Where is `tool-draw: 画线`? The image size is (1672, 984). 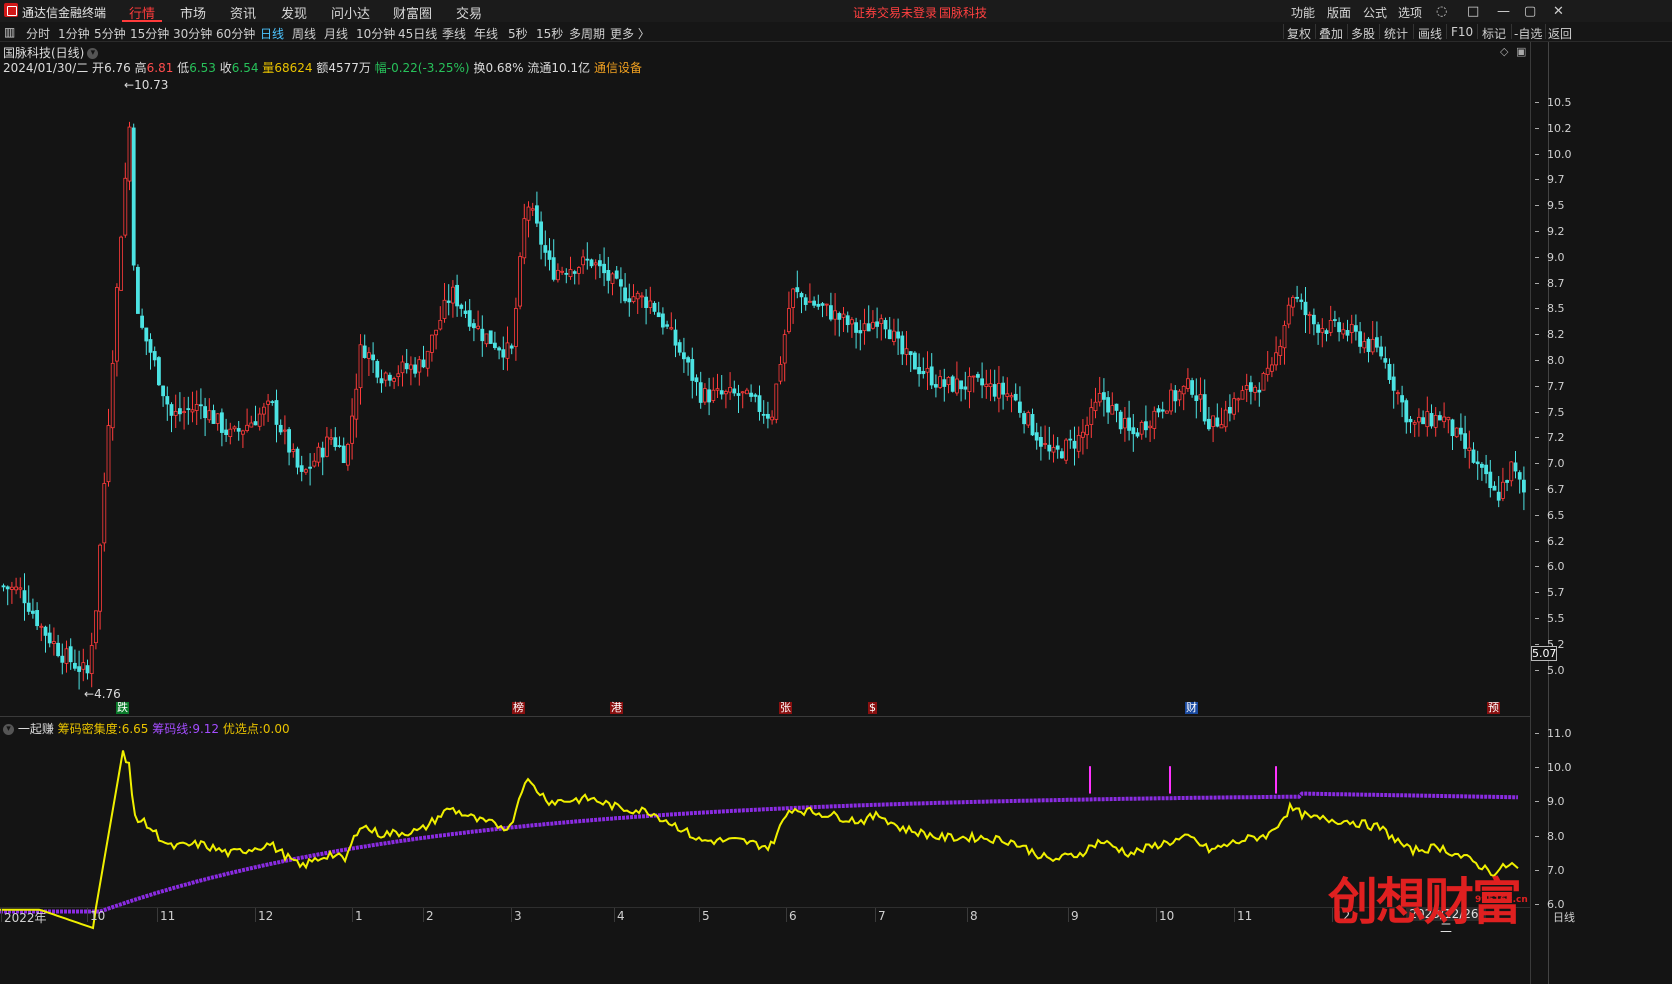
tool-draw: 画线 is located at coordinates (1430, 33).